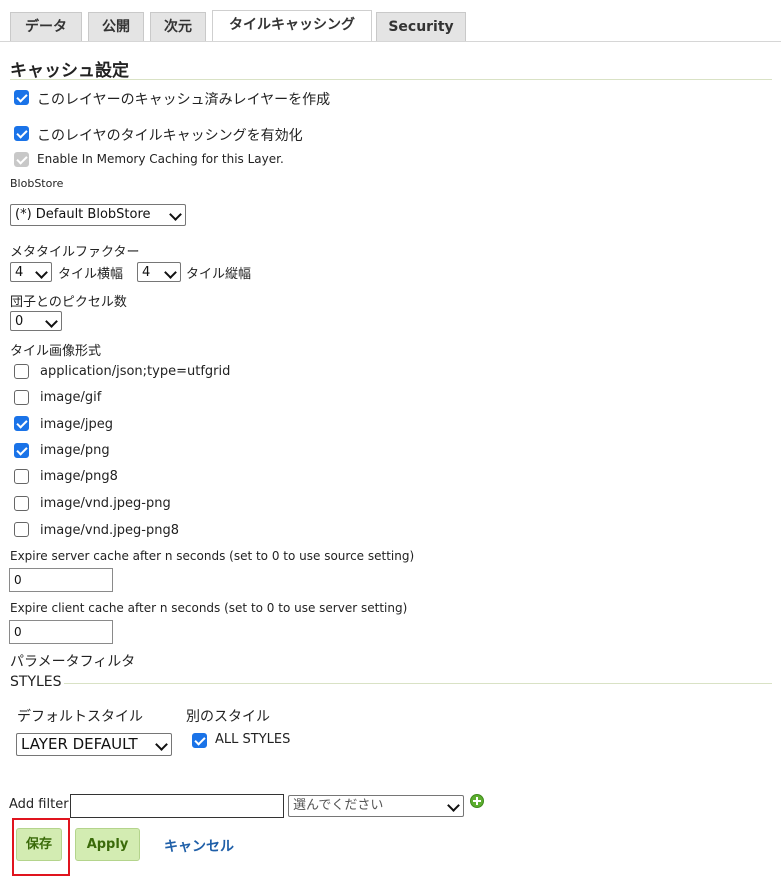  I want to click on section-divider, so click(391, 79).